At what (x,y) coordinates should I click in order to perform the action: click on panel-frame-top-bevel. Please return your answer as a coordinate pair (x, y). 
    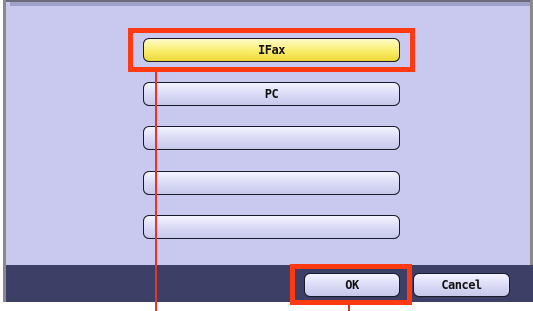
    Looking at the image, I should click on (270, 4).